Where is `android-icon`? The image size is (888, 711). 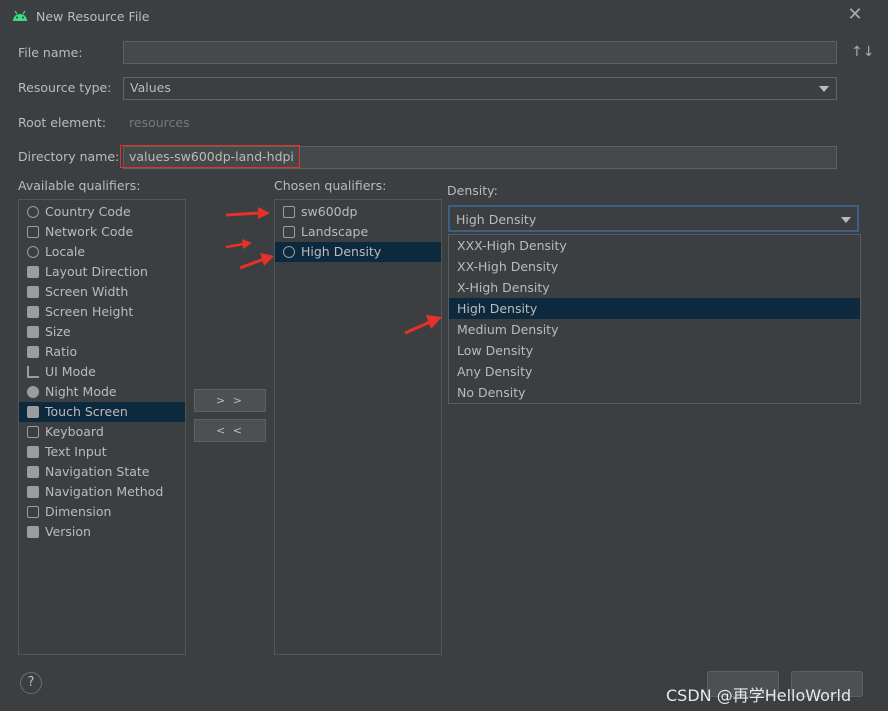 android-icon is located at coordinates (20, 16).